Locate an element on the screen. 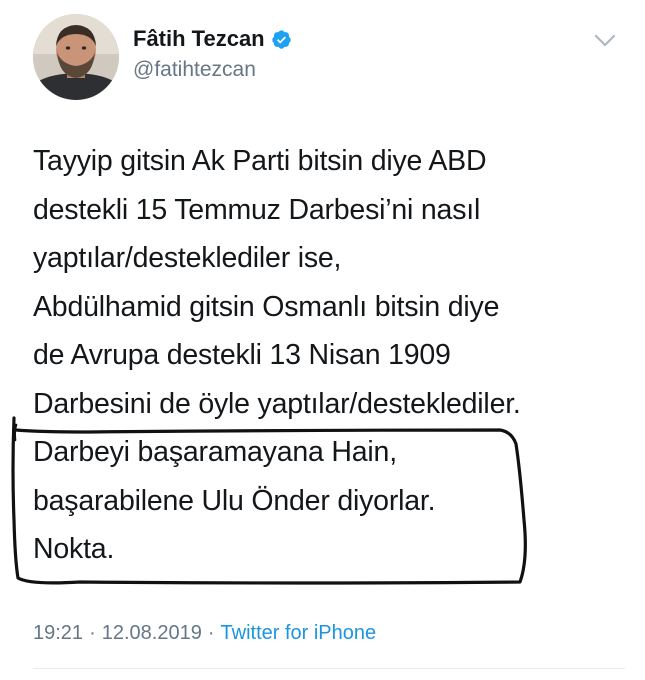  display-name: Fâtih Tezcan is located at coordinates (199, 39).